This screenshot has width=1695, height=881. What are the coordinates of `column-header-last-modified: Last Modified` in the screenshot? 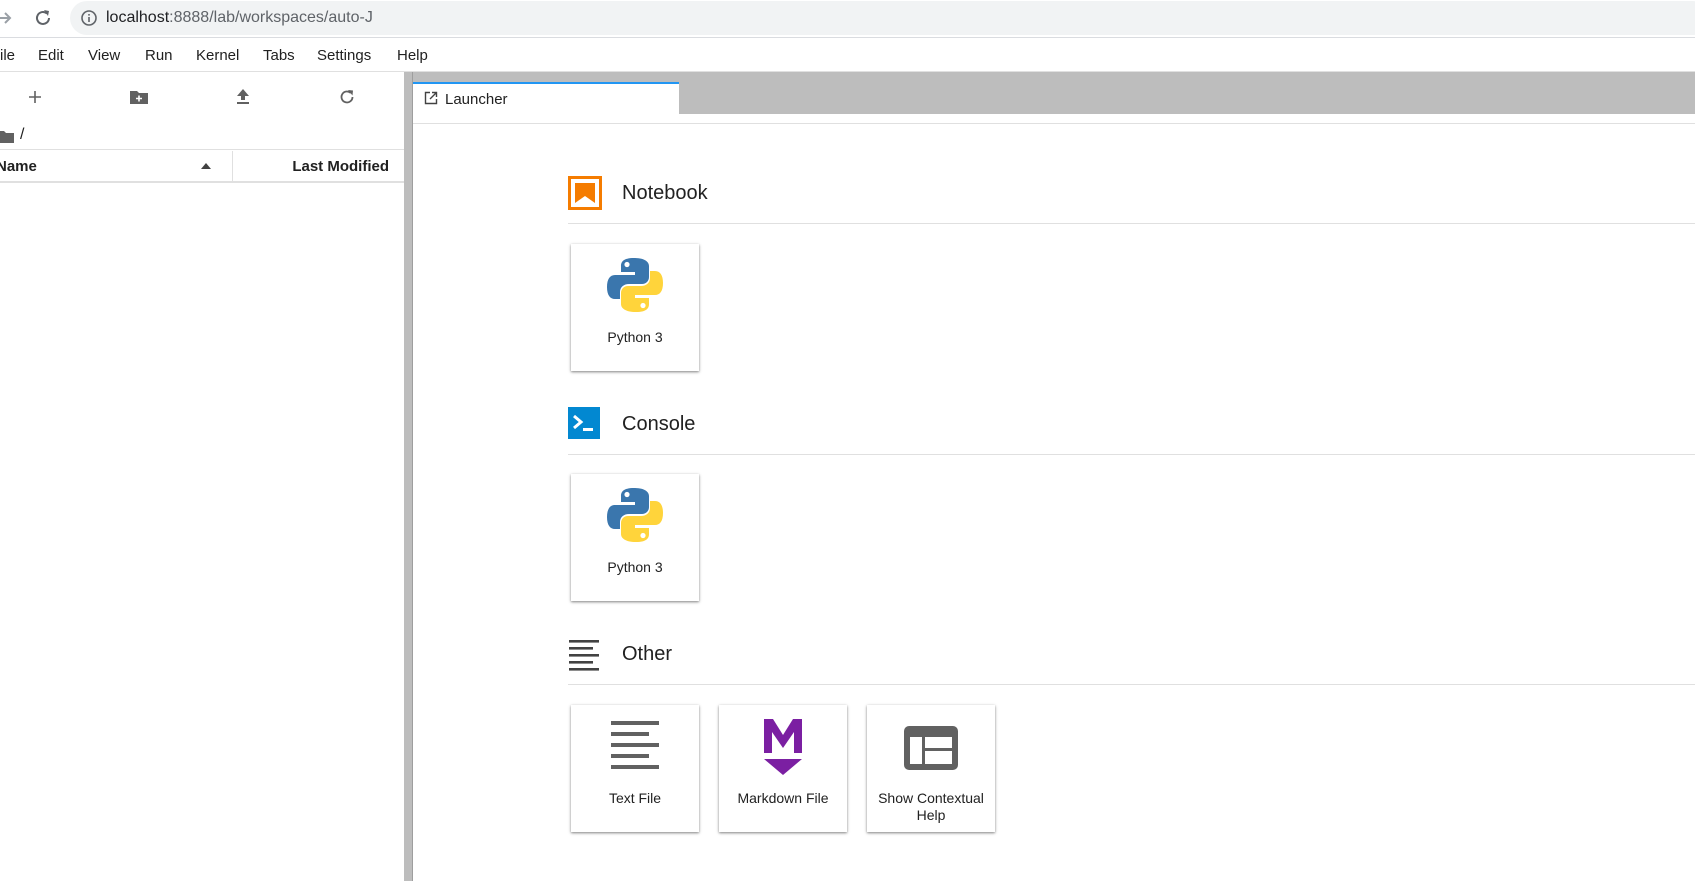 It's located at (318, 166).